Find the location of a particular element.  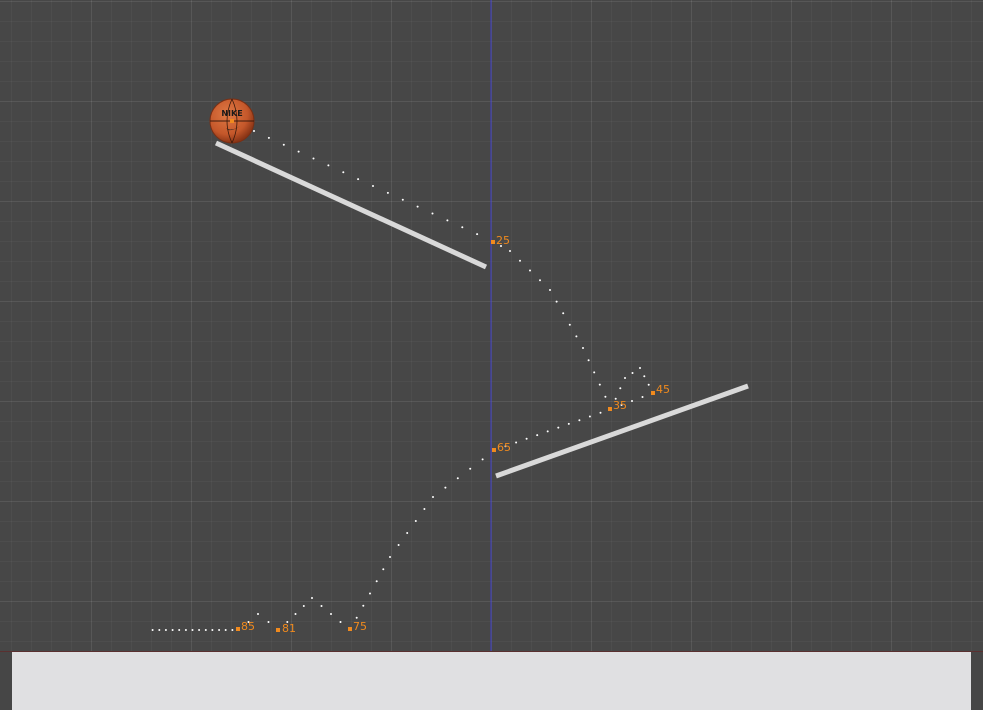

keyframe-label: 85 is located at coordinates (248, 626).